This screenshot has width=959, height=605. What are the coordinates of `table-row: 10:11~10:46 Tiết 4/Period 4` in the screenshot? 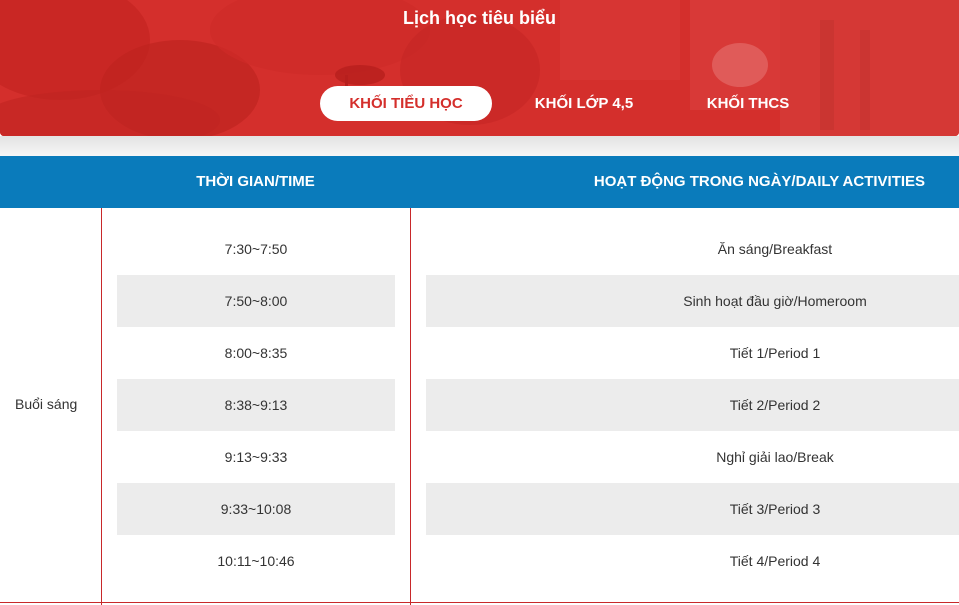 It's located at (479, 561).